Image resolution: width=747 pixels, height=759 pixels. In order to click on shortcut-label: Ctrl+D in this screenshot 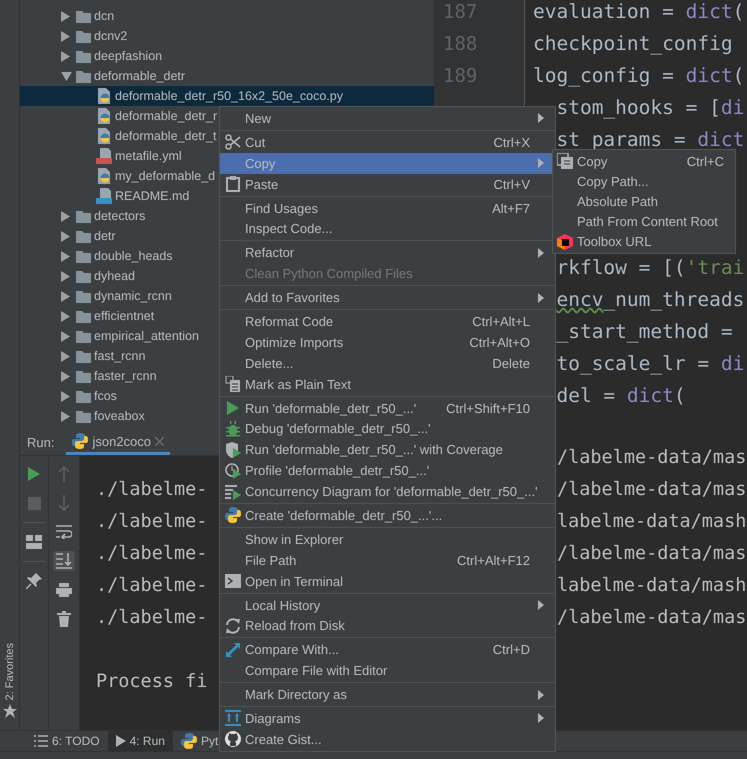, I will do `click(511, 650)`.